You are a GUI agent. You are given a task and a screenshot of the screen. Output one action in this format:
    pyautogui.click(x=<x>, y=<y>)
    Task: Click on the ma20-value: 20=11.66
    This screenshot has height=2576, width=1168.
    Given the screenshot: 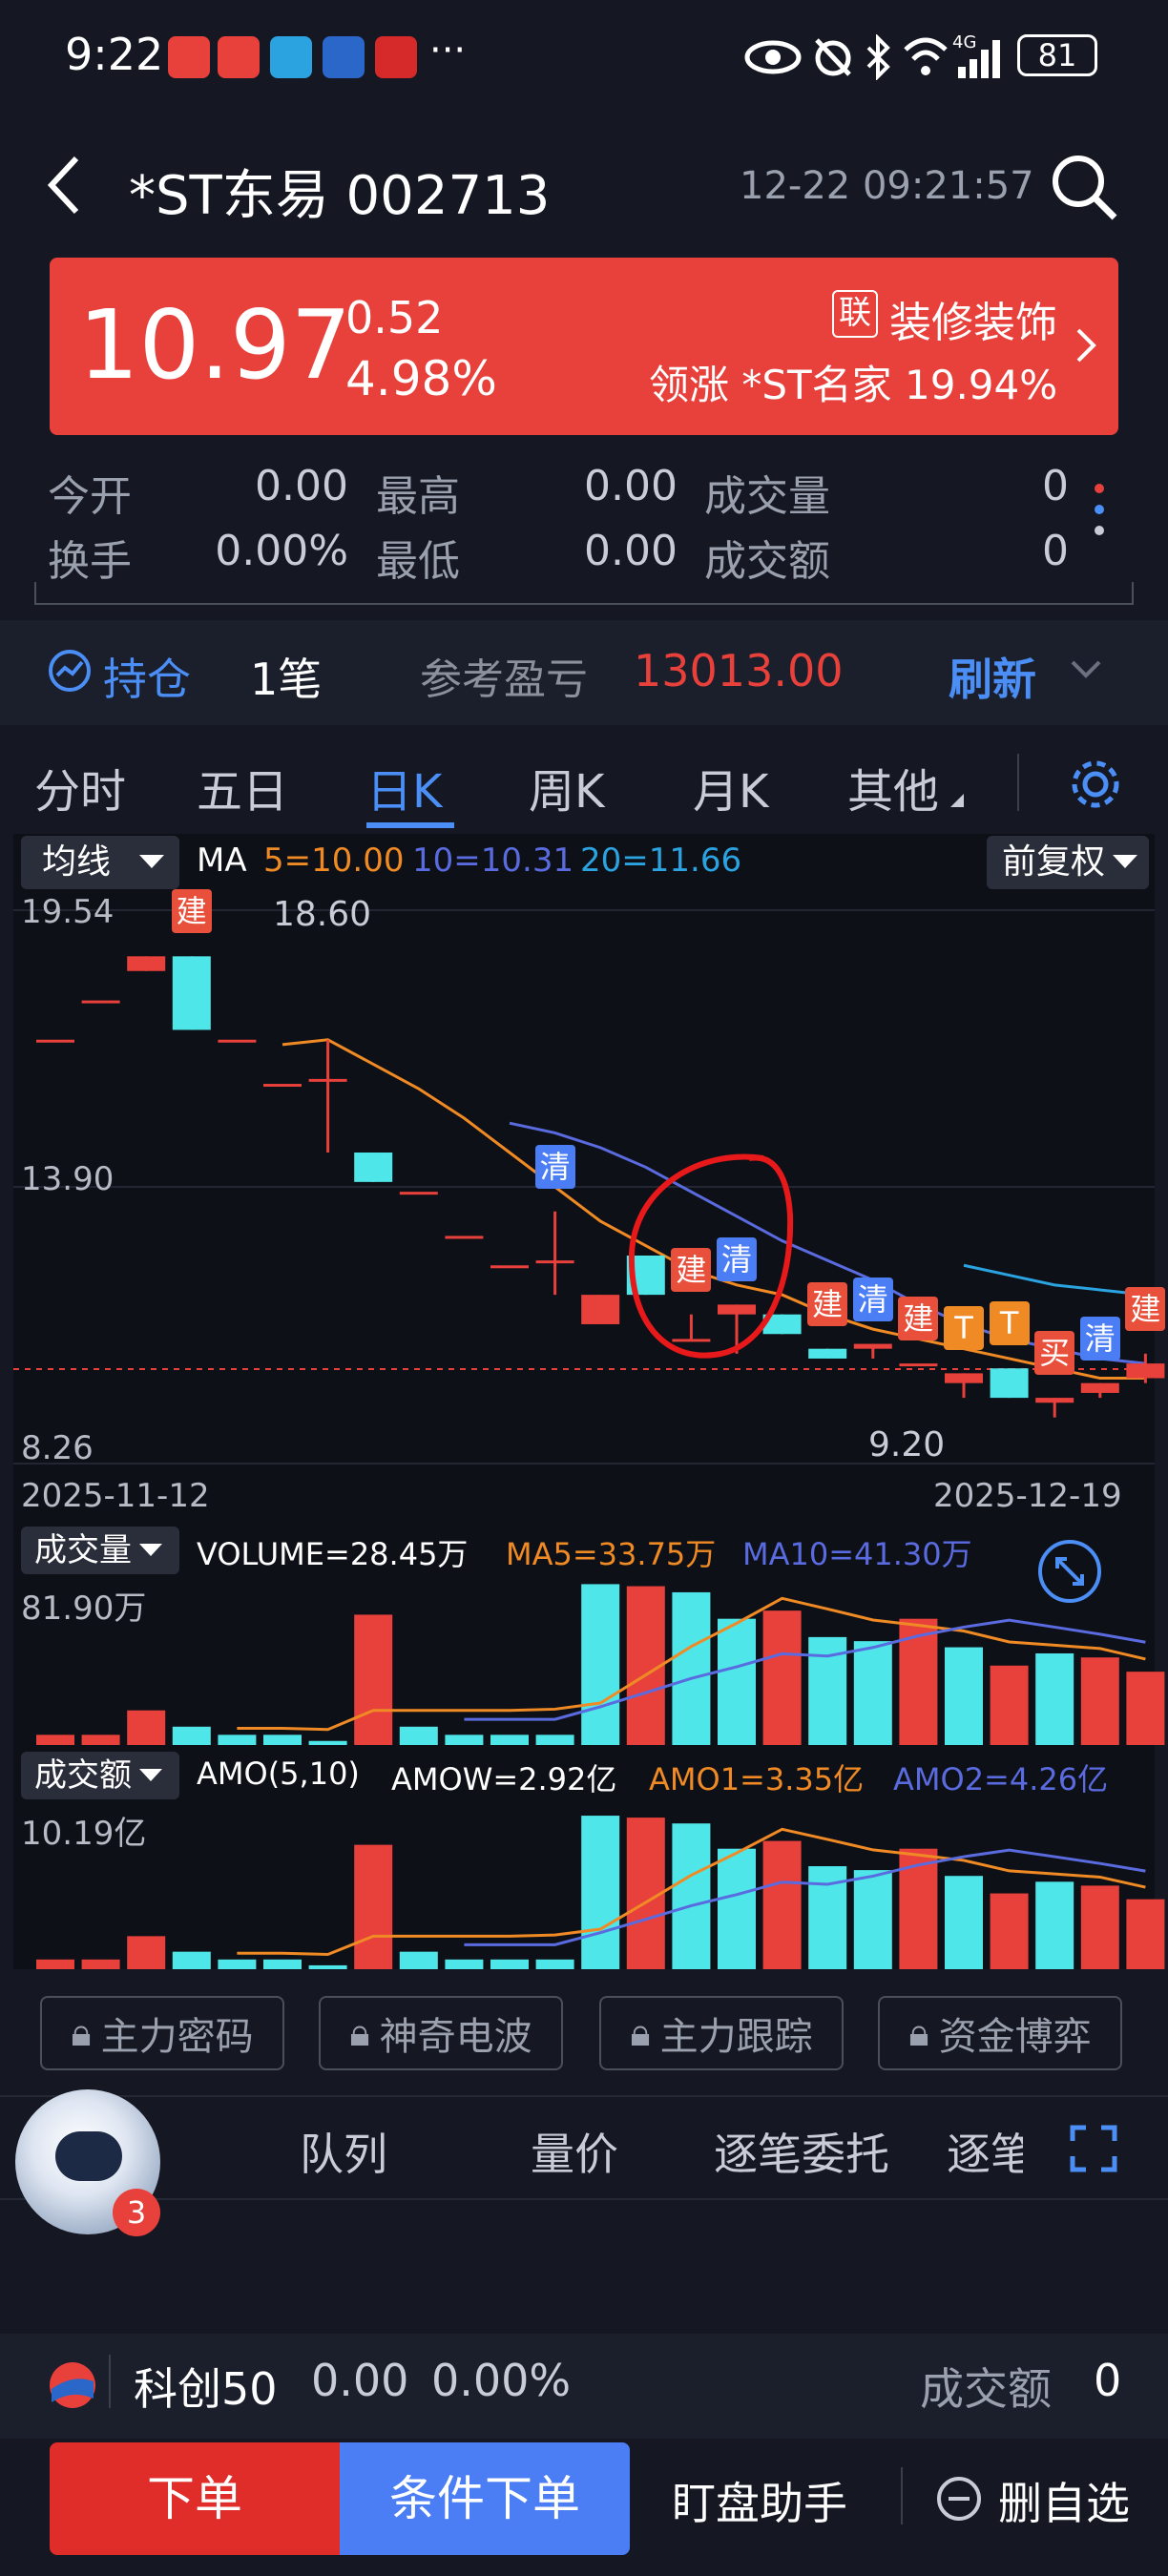 What is the action you would take?
    pyautogui.click(x=661, y=860)
    